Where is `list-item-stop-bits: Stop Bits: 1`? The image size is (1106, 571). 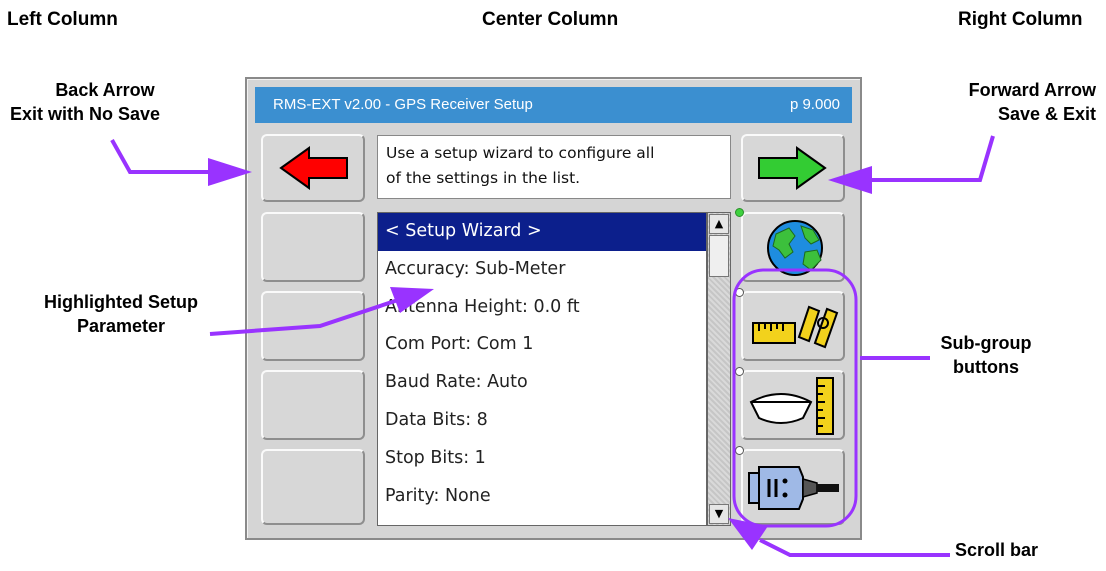
list-item-stop-bits: Stop Bits: 1 is located at coordinates (542, 459).